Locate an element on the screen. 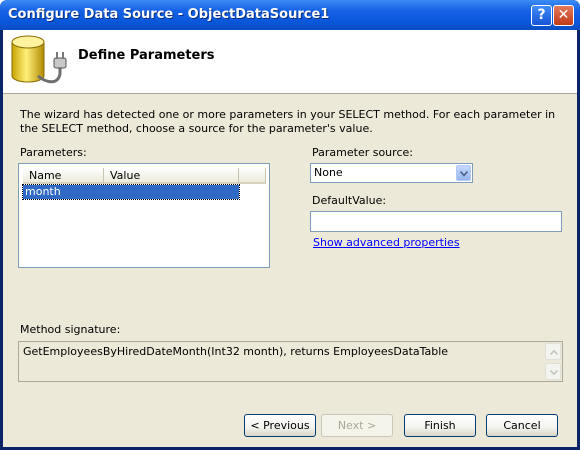 This screenshot has height=450, width=580. database-plug-icon is located at coordinates (39, 59).